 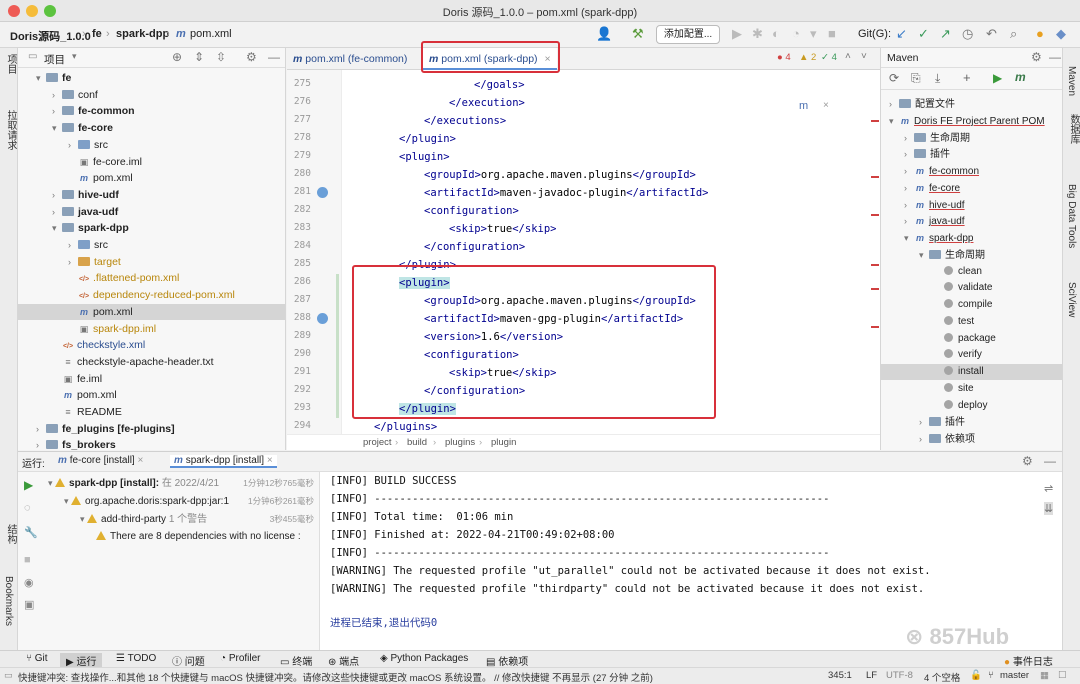 What do you see at coordinates (583, 337) in the screenshot?
I see `code-line: <version>1.6</version>` at bounding box center [583, 337].